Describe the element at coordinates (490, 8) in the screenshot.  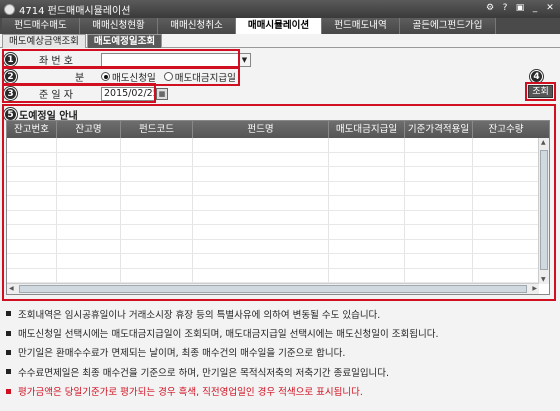
I see `settings-icon: ⚙` at that location.